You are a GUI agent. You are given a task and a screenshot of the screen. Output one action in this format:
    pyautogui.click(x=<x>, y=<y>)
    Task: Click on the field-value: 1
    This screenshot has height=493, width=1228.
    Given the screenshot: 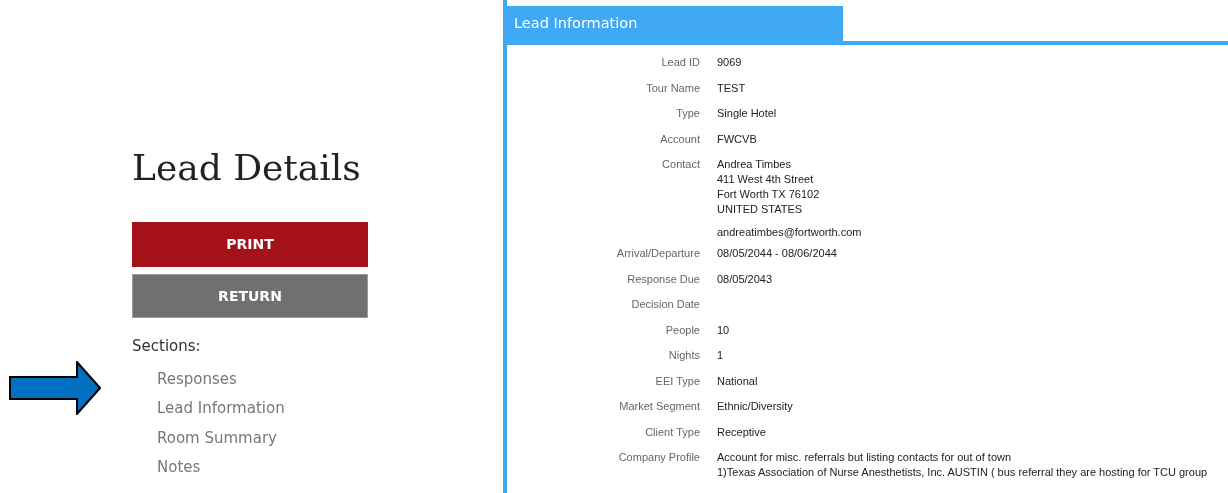 What is the action you would take?
    pyautogui.click(x=720, y=355)
    